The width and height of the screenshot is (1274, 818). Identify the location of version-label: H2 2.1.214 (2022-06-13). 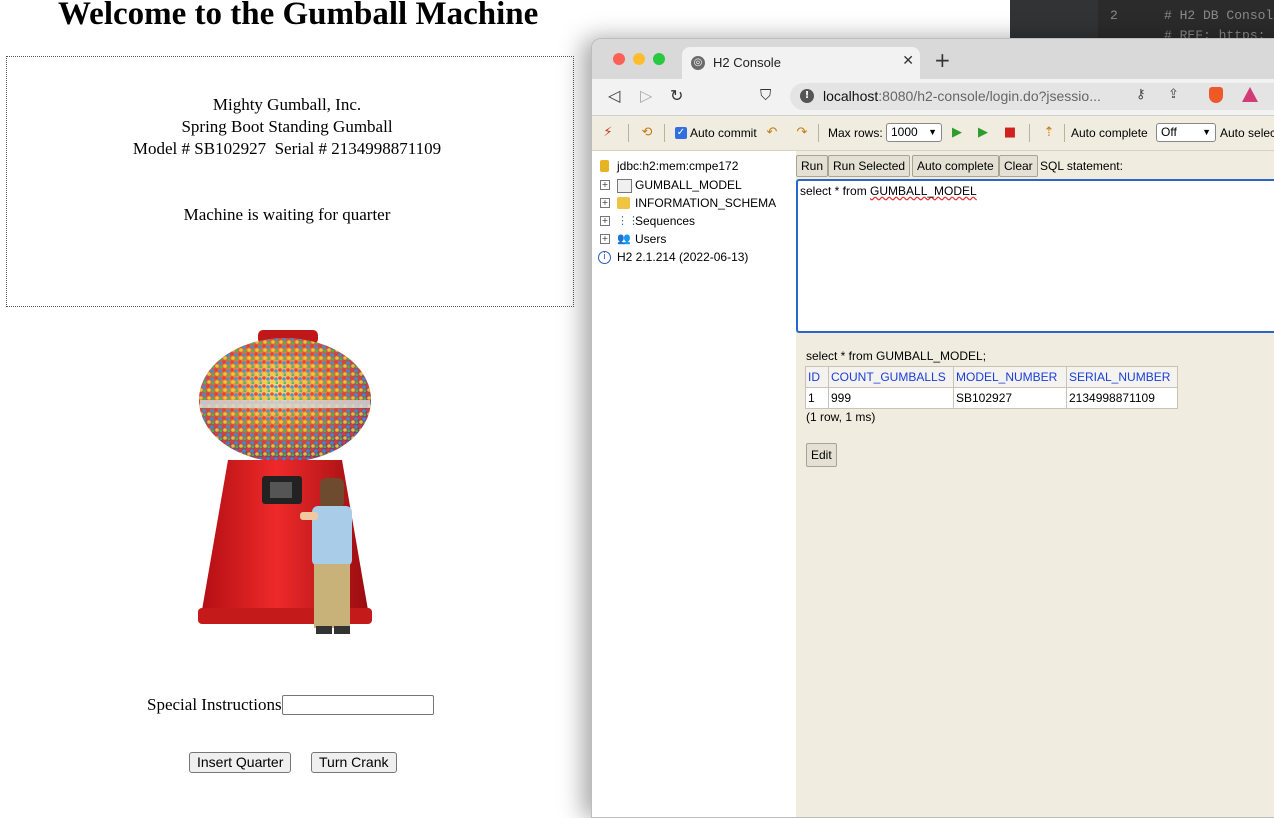
(683, 257).